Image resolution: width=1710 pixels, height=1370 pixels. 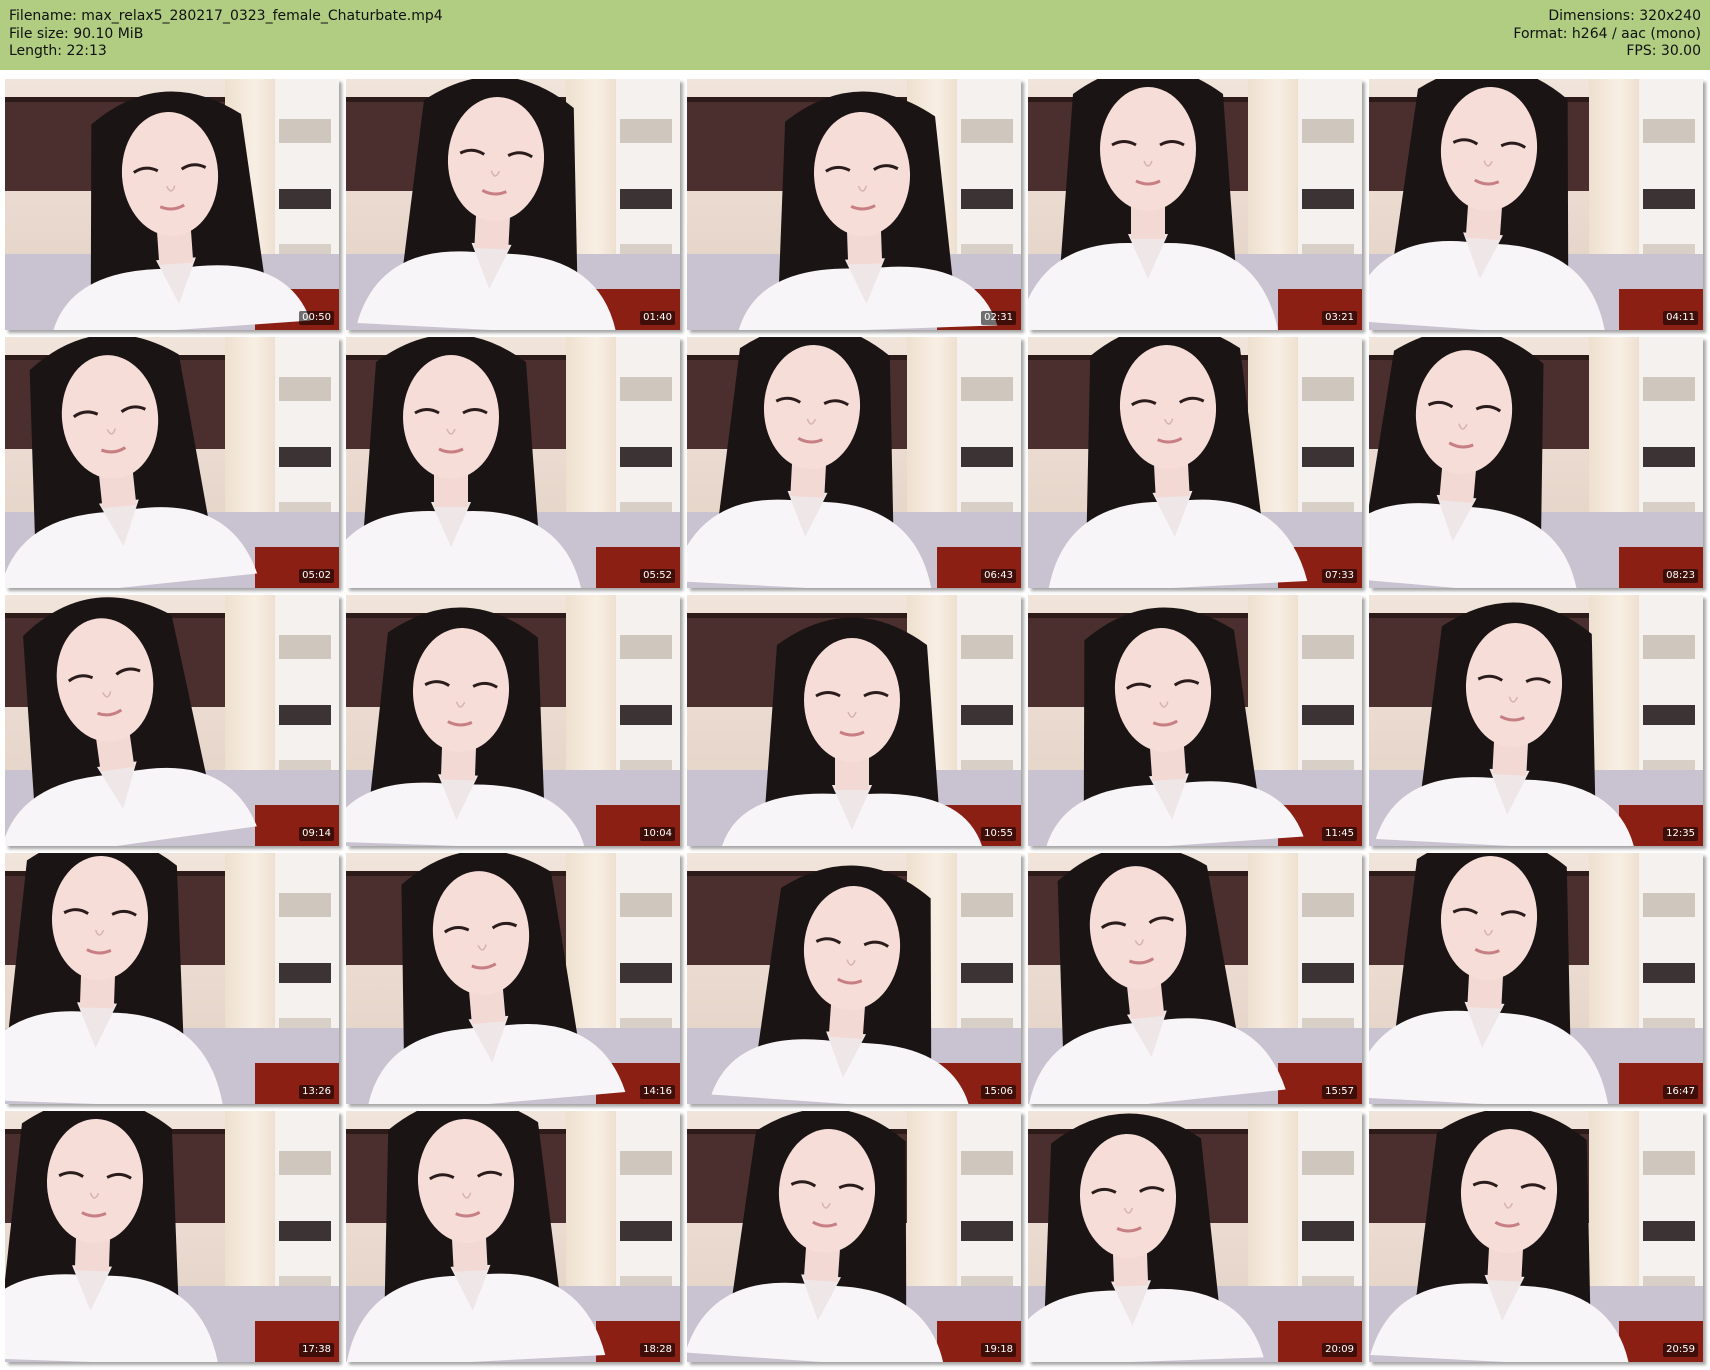 I want to click on video-thumbnail: 11:45, so click(x=1195, y=720).